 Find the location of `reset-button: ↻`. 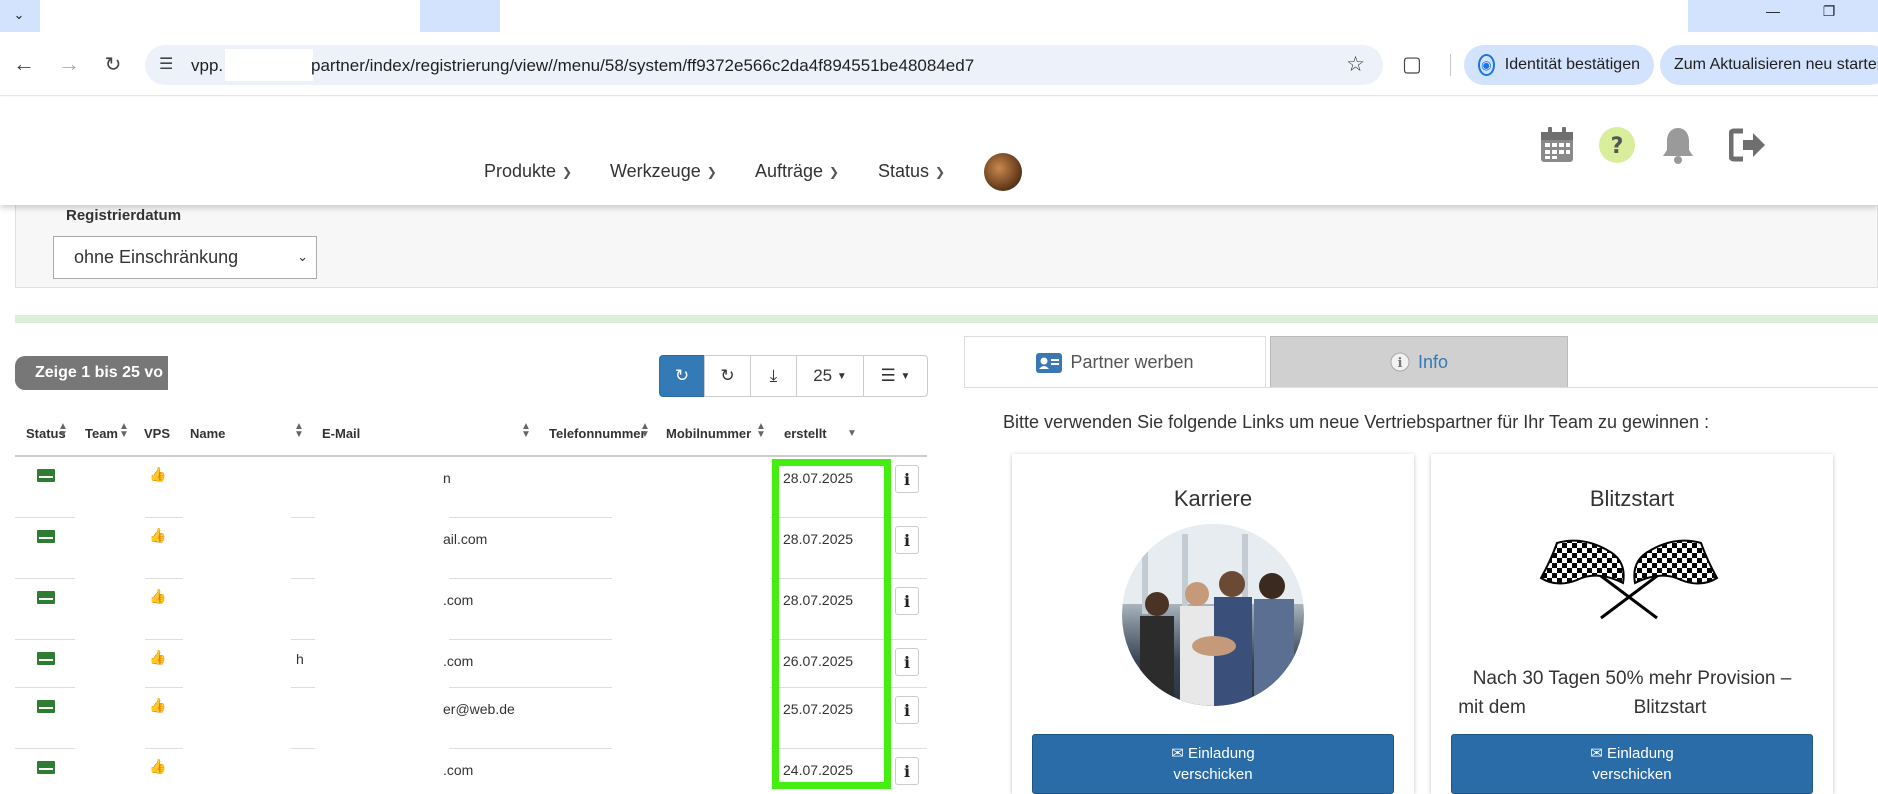

reset-button: ↻ is located at coordinates (727, 376).